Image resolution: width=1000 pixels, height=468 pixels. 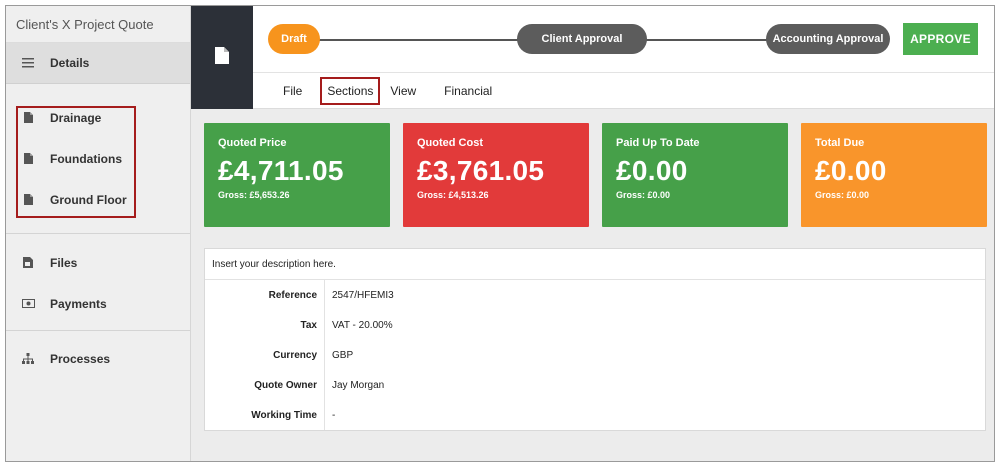 What do you see at coordinates (343, 355) in the screenshot?
I see `detail-value: GBP` at bounding box center [343, 355].